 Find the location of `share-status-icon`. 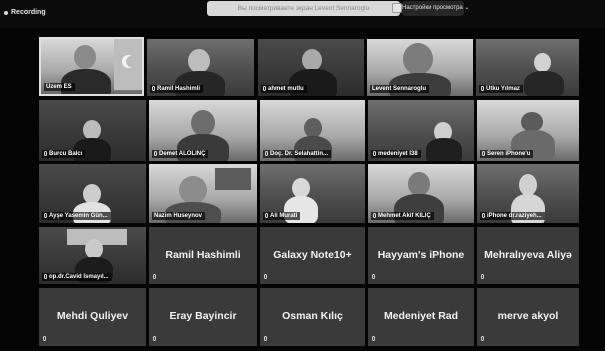

share-status-icon is located at coordinates (397, 8).